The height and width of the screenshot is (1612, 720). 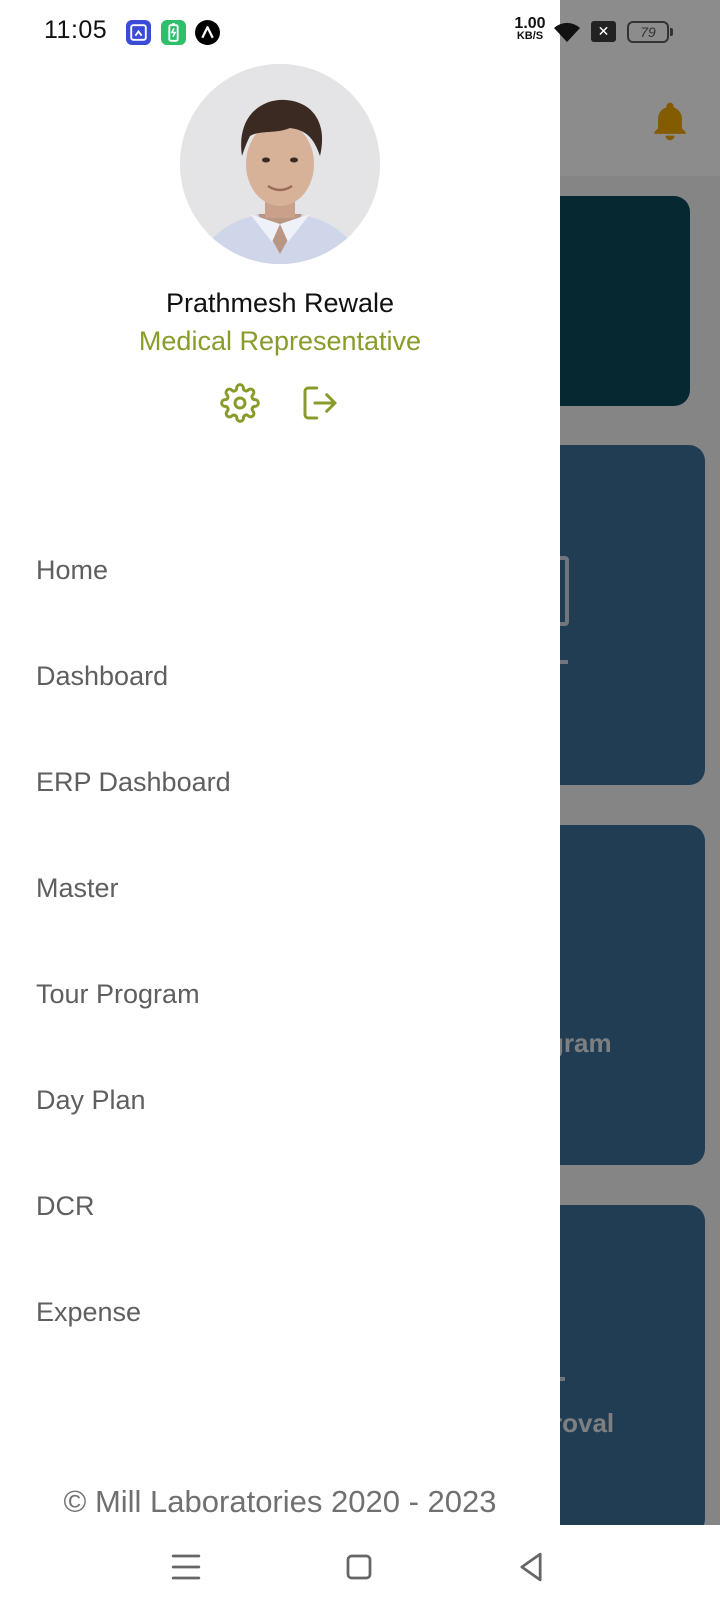 I want to click on system-navigation-bar, so click(x=360, y=1568).